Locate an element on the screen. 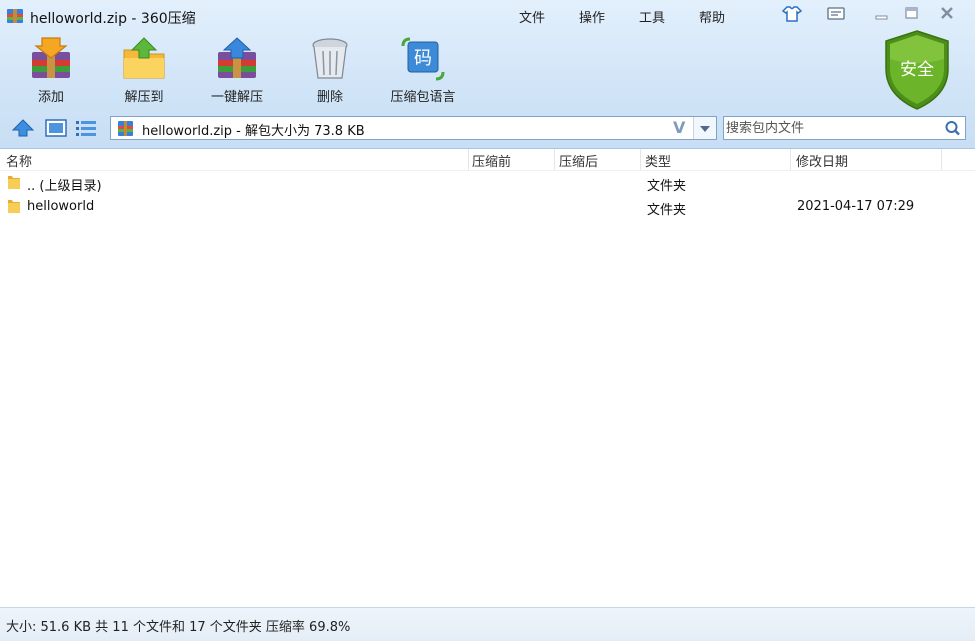  list-view-icon is located at coordinates (86, 128).